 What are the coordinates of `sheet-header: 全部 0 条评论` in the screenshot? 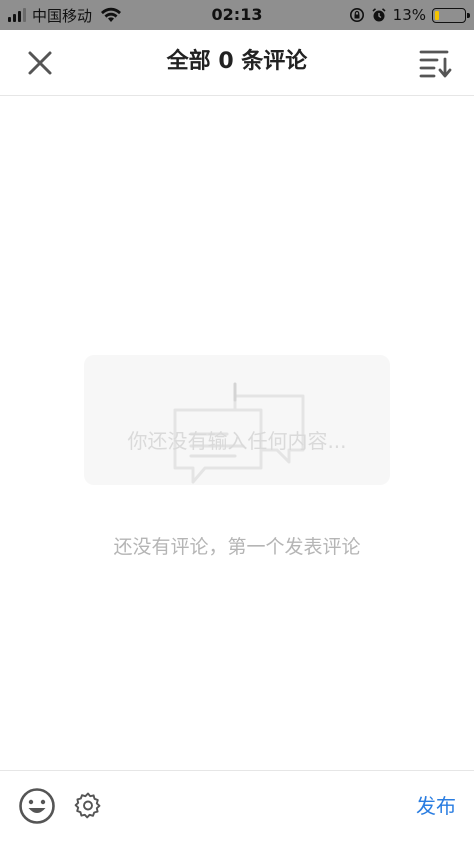 It's located at (237, 63).